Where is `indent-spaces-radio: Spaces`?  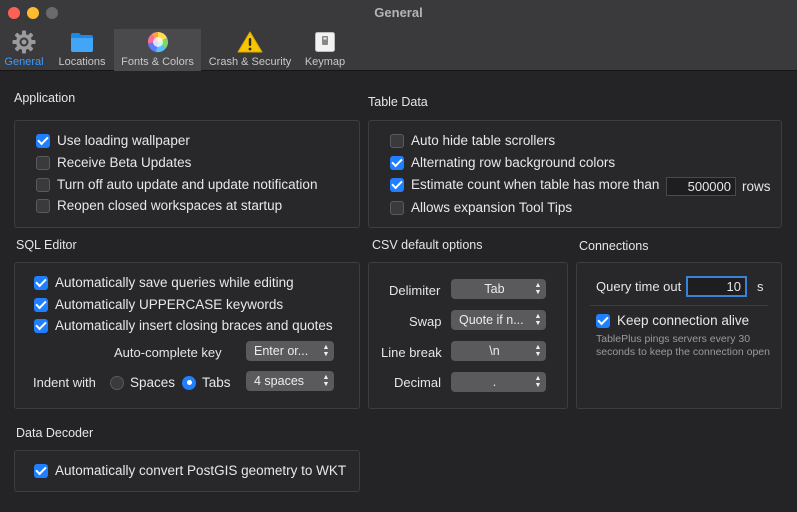
indent-spaces-radio: Spaces is located at coordinates (142, 382).